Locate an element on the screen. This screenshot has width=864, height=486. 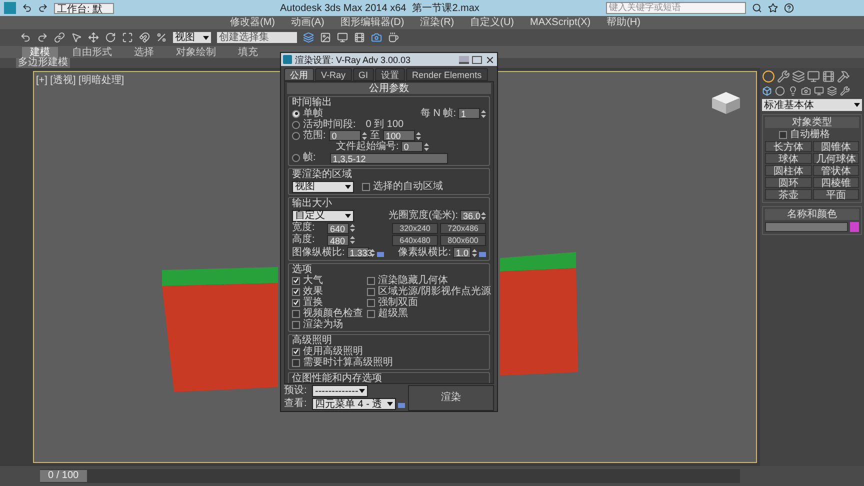
rollout-header: 公用参数 is located at coordinates (389, 88).